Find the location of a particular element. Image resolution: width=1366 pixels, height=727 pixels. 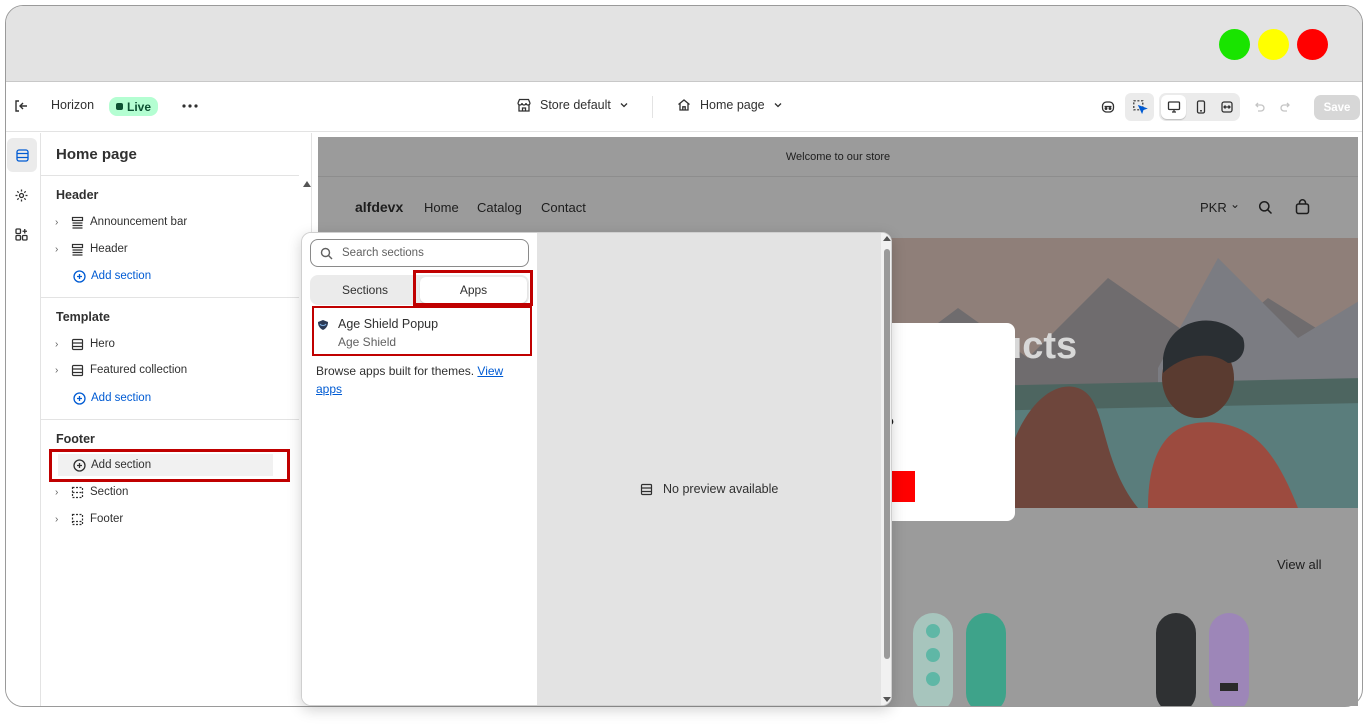

sections-icon is located at coordinates (22, 155).